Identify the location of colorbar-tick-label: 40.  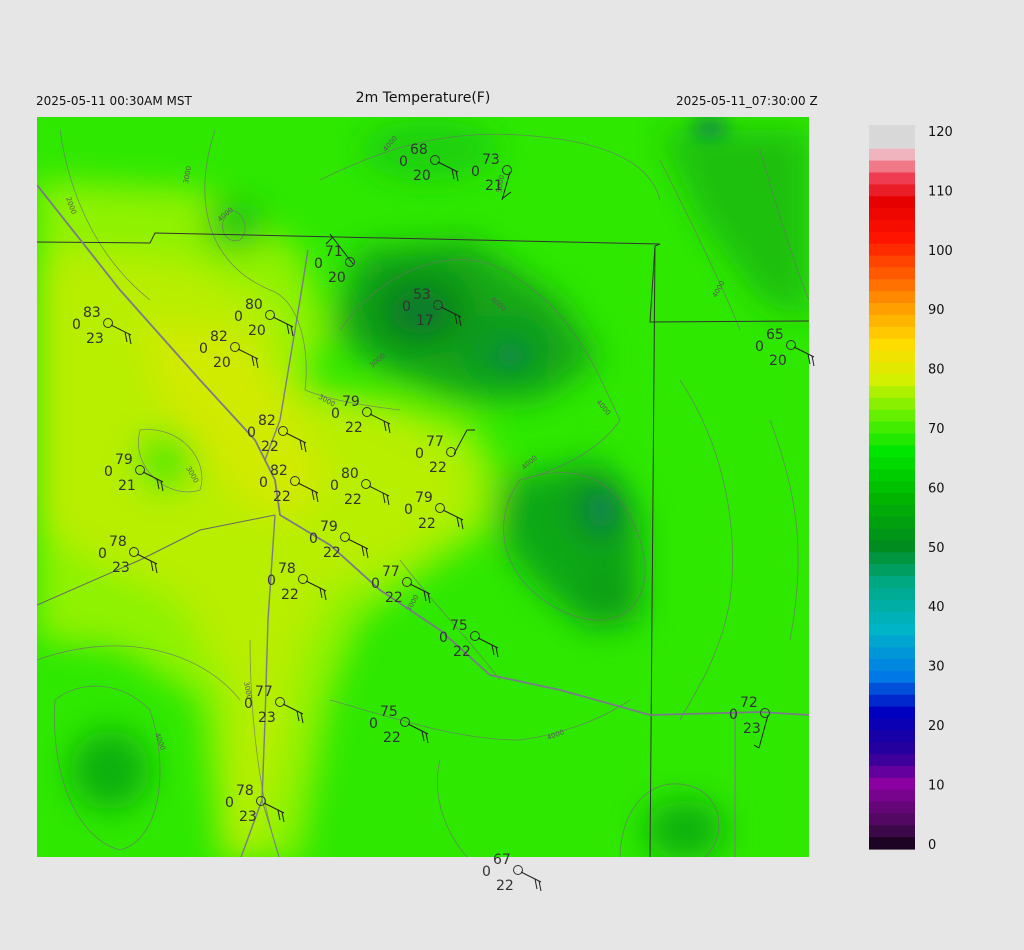
(936, 607).